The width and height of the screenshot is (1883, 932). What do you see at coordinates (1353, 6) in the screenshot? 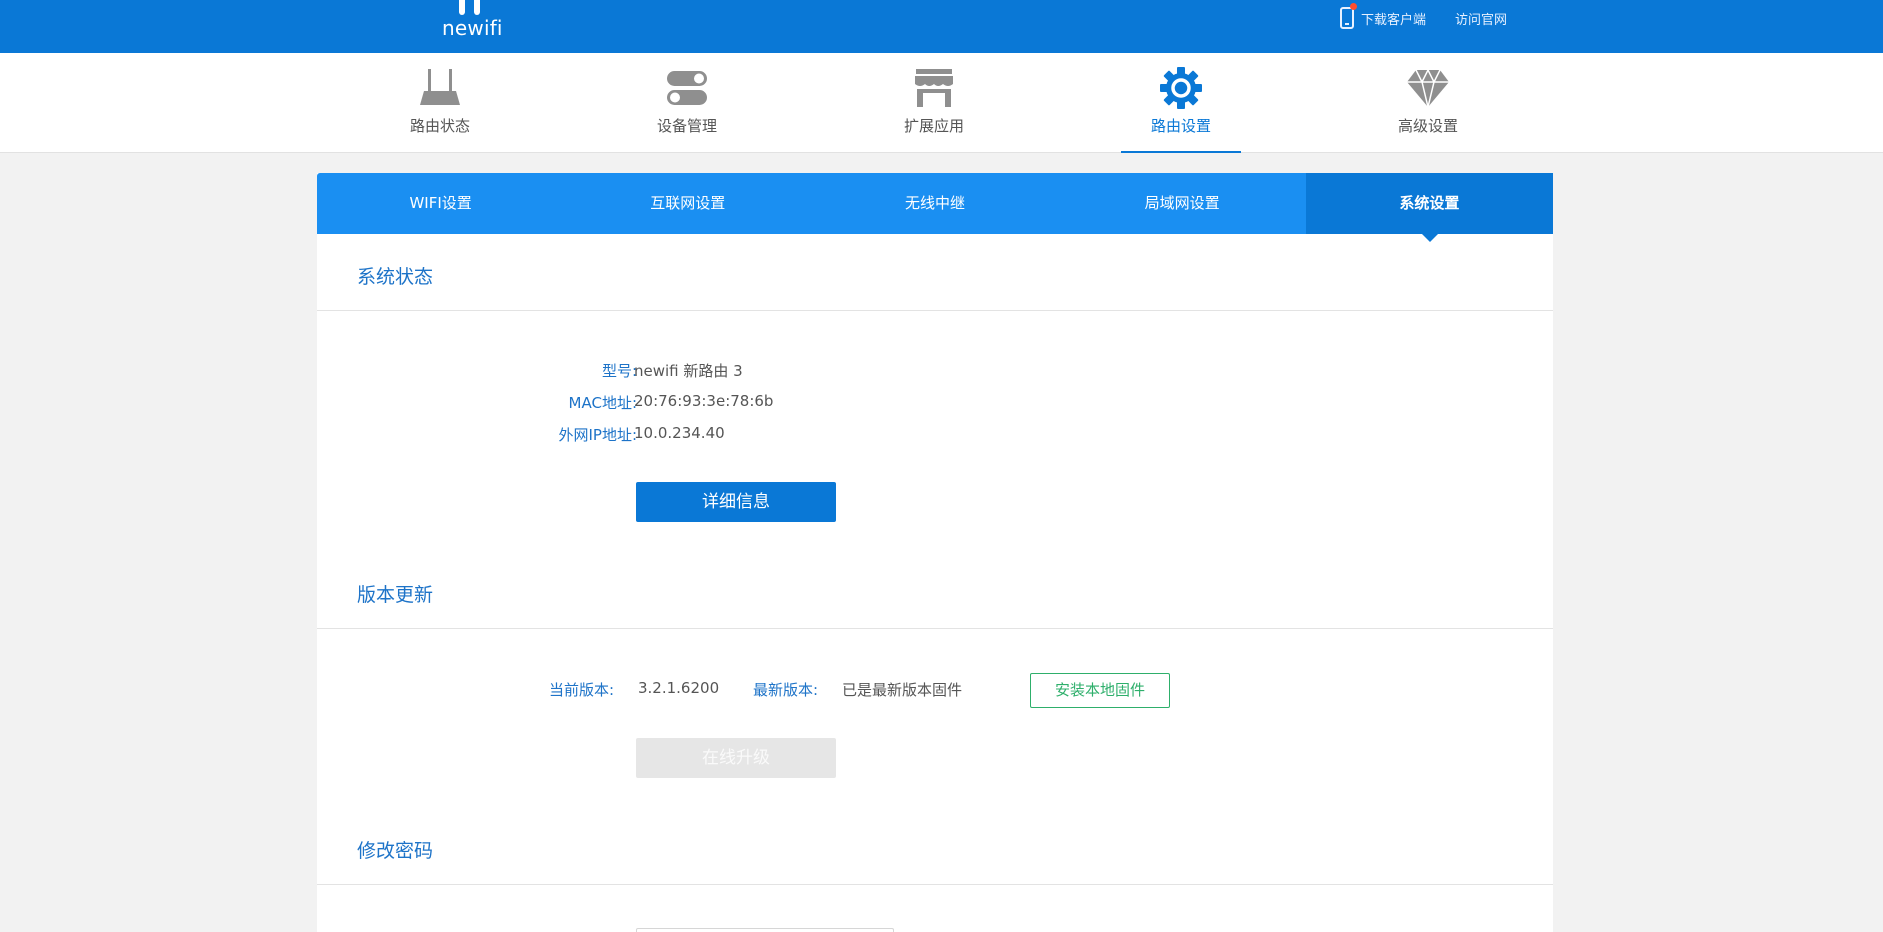
I see `notification-dot` at bounding box center [1353, 6].